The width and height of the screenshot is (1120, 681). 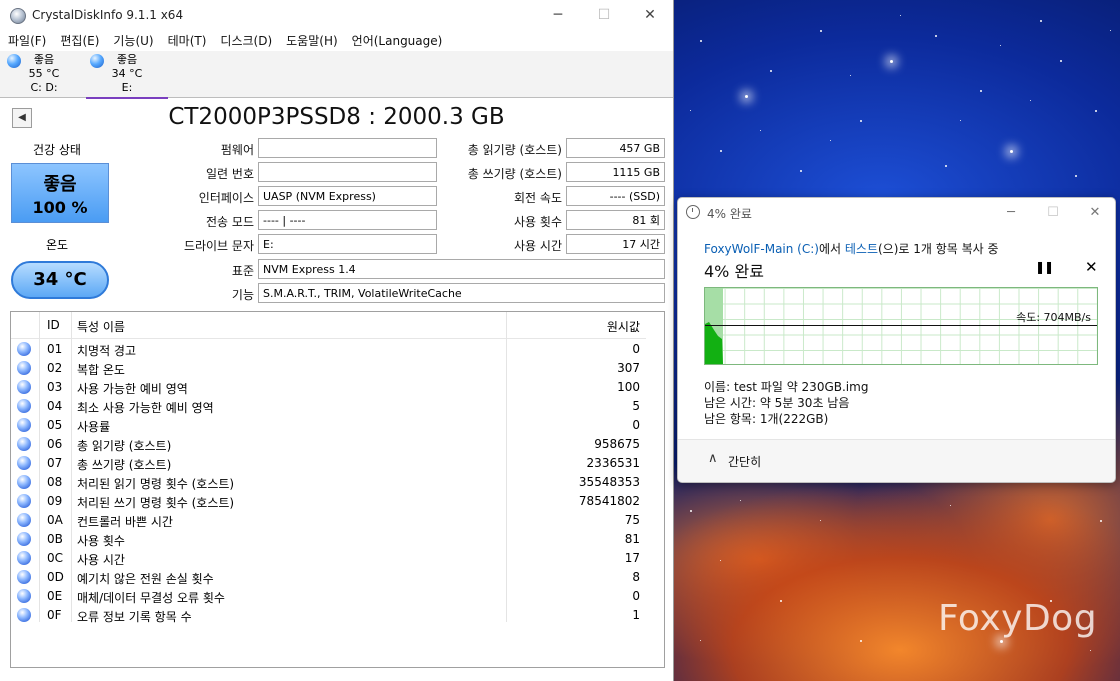 What do you see at coordinates (1091, 267) in the screenshot?
I see `cancel-button: ✕` at bounding box center [1091, 267].